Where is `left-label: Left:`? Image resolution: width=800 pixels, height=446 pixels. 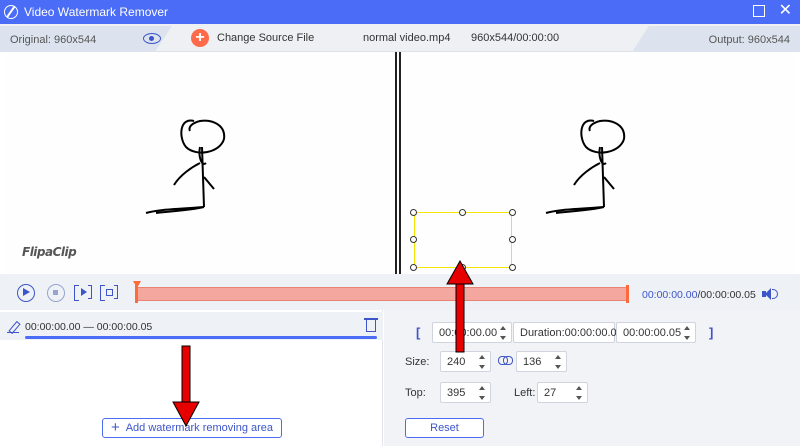
left-label: Left: is located at coordinates (525, 393).